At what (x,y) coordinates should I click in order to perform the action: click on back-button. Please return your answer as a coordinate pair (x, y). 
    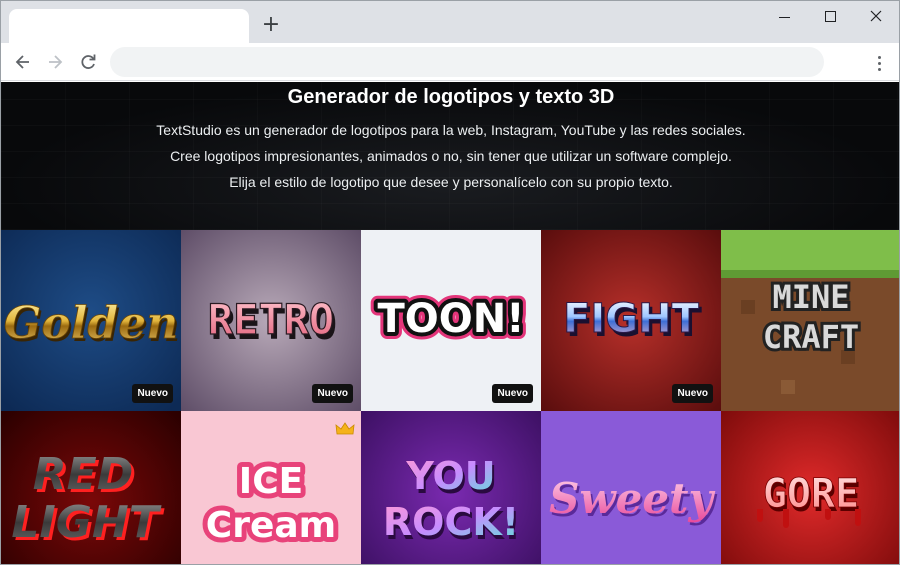
    Looking at the image, I should click on (23, 62).